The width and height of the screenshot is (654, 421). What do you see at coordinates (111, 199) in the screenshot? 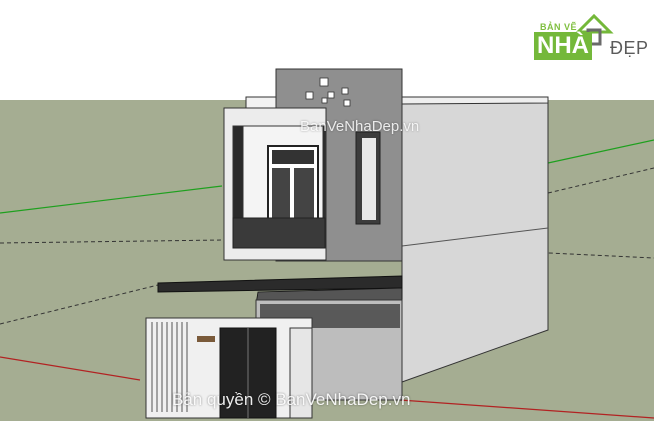
I see `green-axis` at bounding box center [111, 199].